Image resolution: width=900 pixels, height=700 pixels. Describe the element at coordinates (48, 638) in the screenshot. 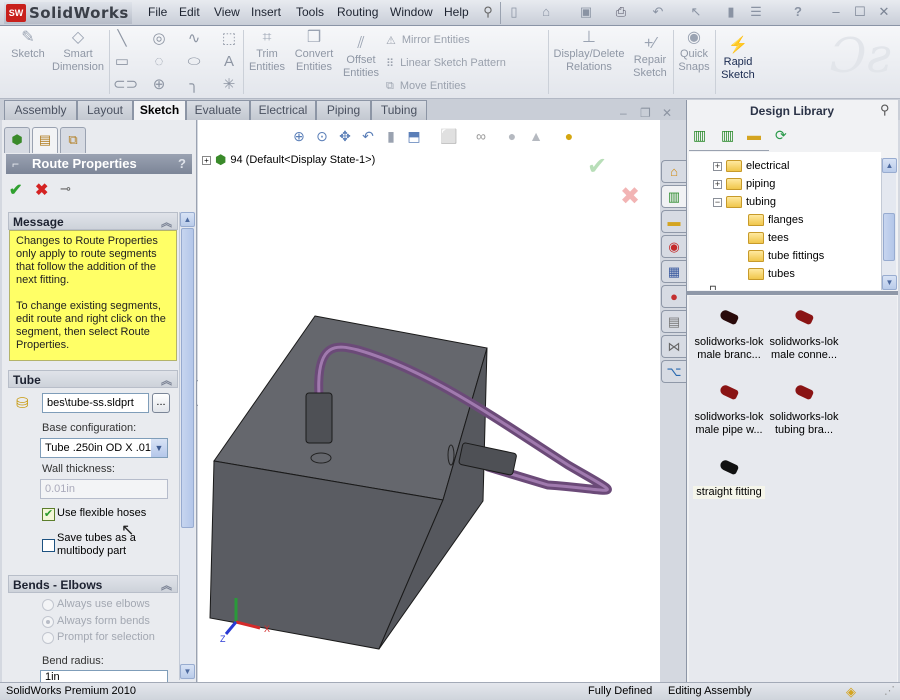

I see `prompt-for-selection-radio` at that location.